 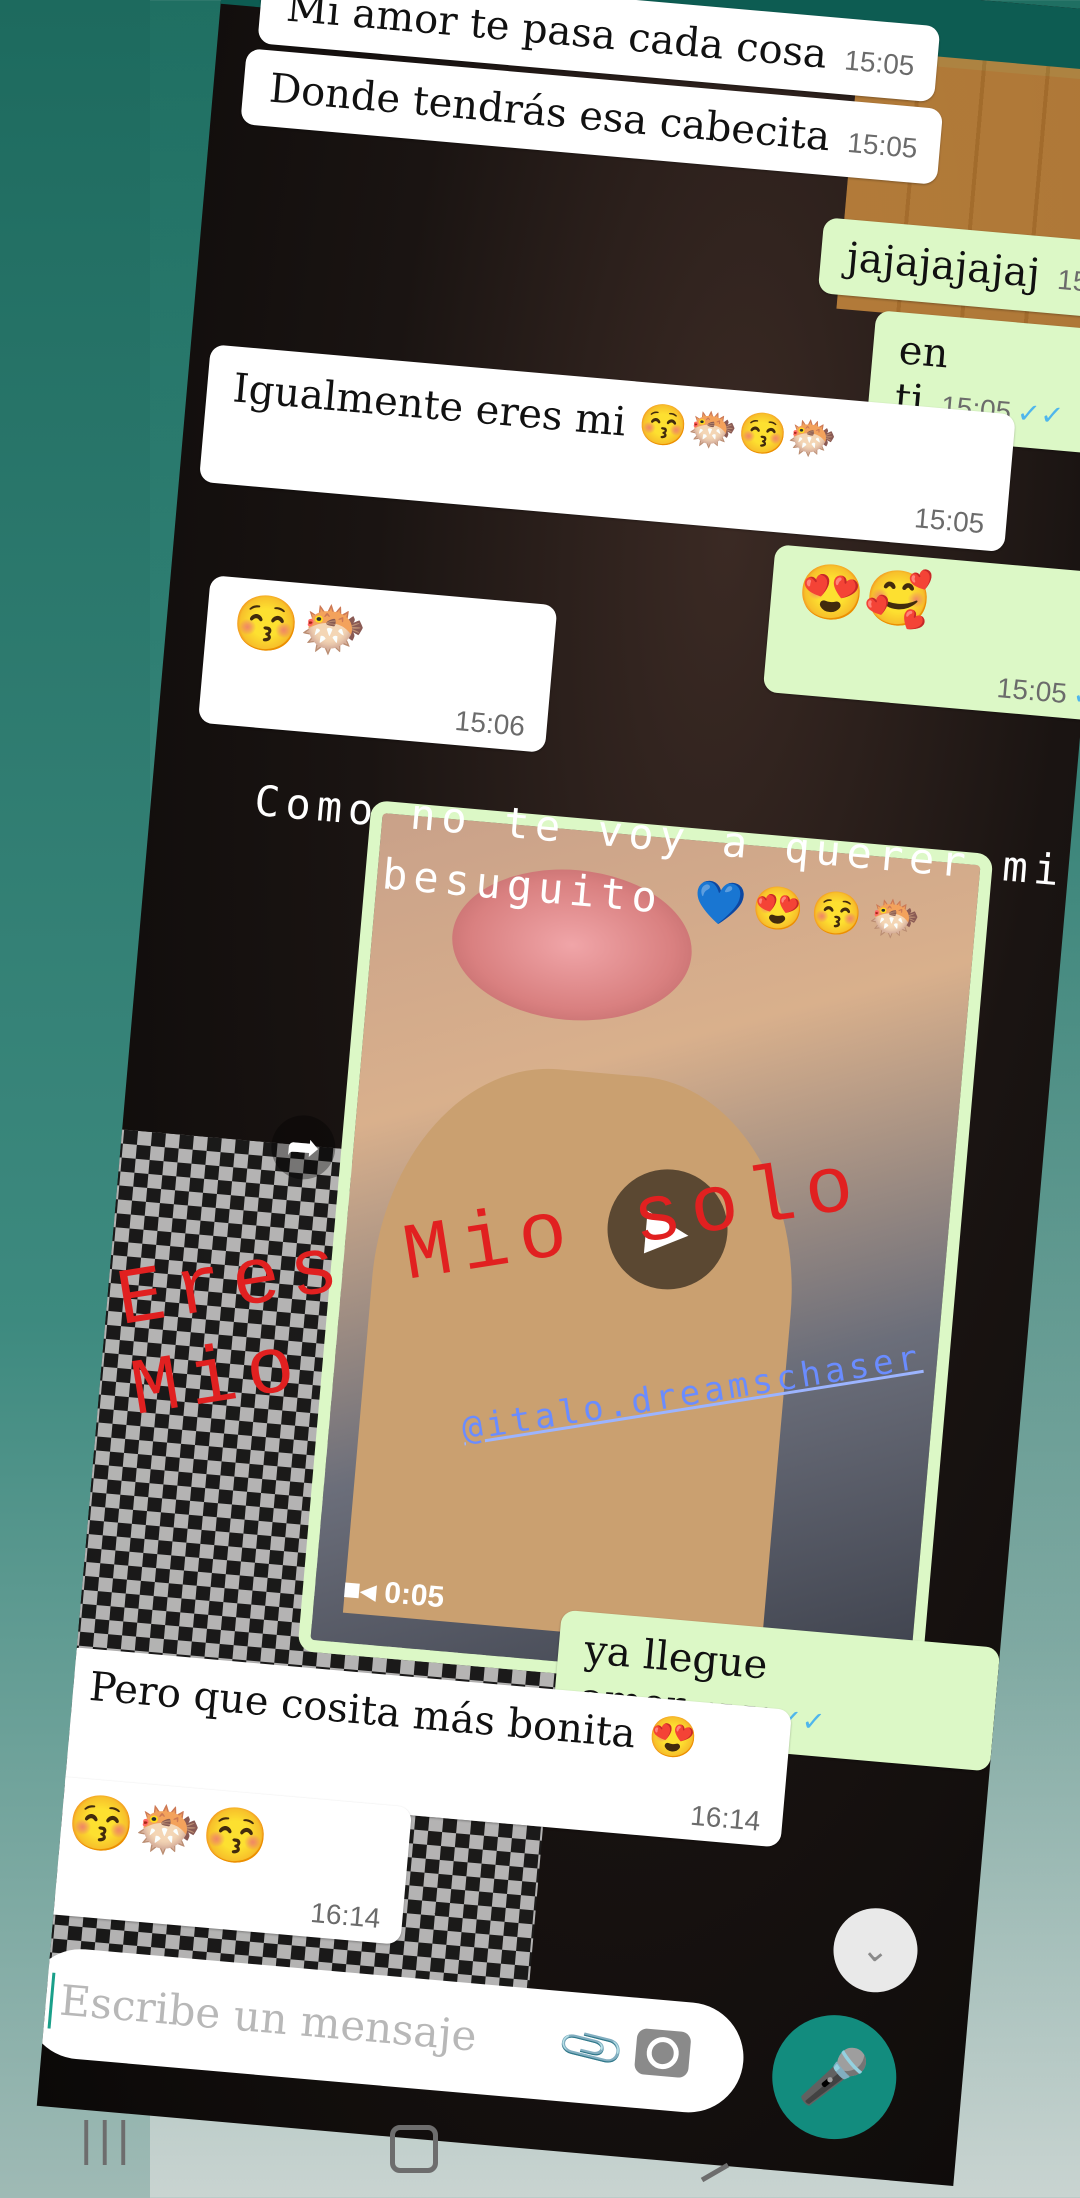 I want to click on paperclip-icon: 📎, so click(x=591, y=2048).